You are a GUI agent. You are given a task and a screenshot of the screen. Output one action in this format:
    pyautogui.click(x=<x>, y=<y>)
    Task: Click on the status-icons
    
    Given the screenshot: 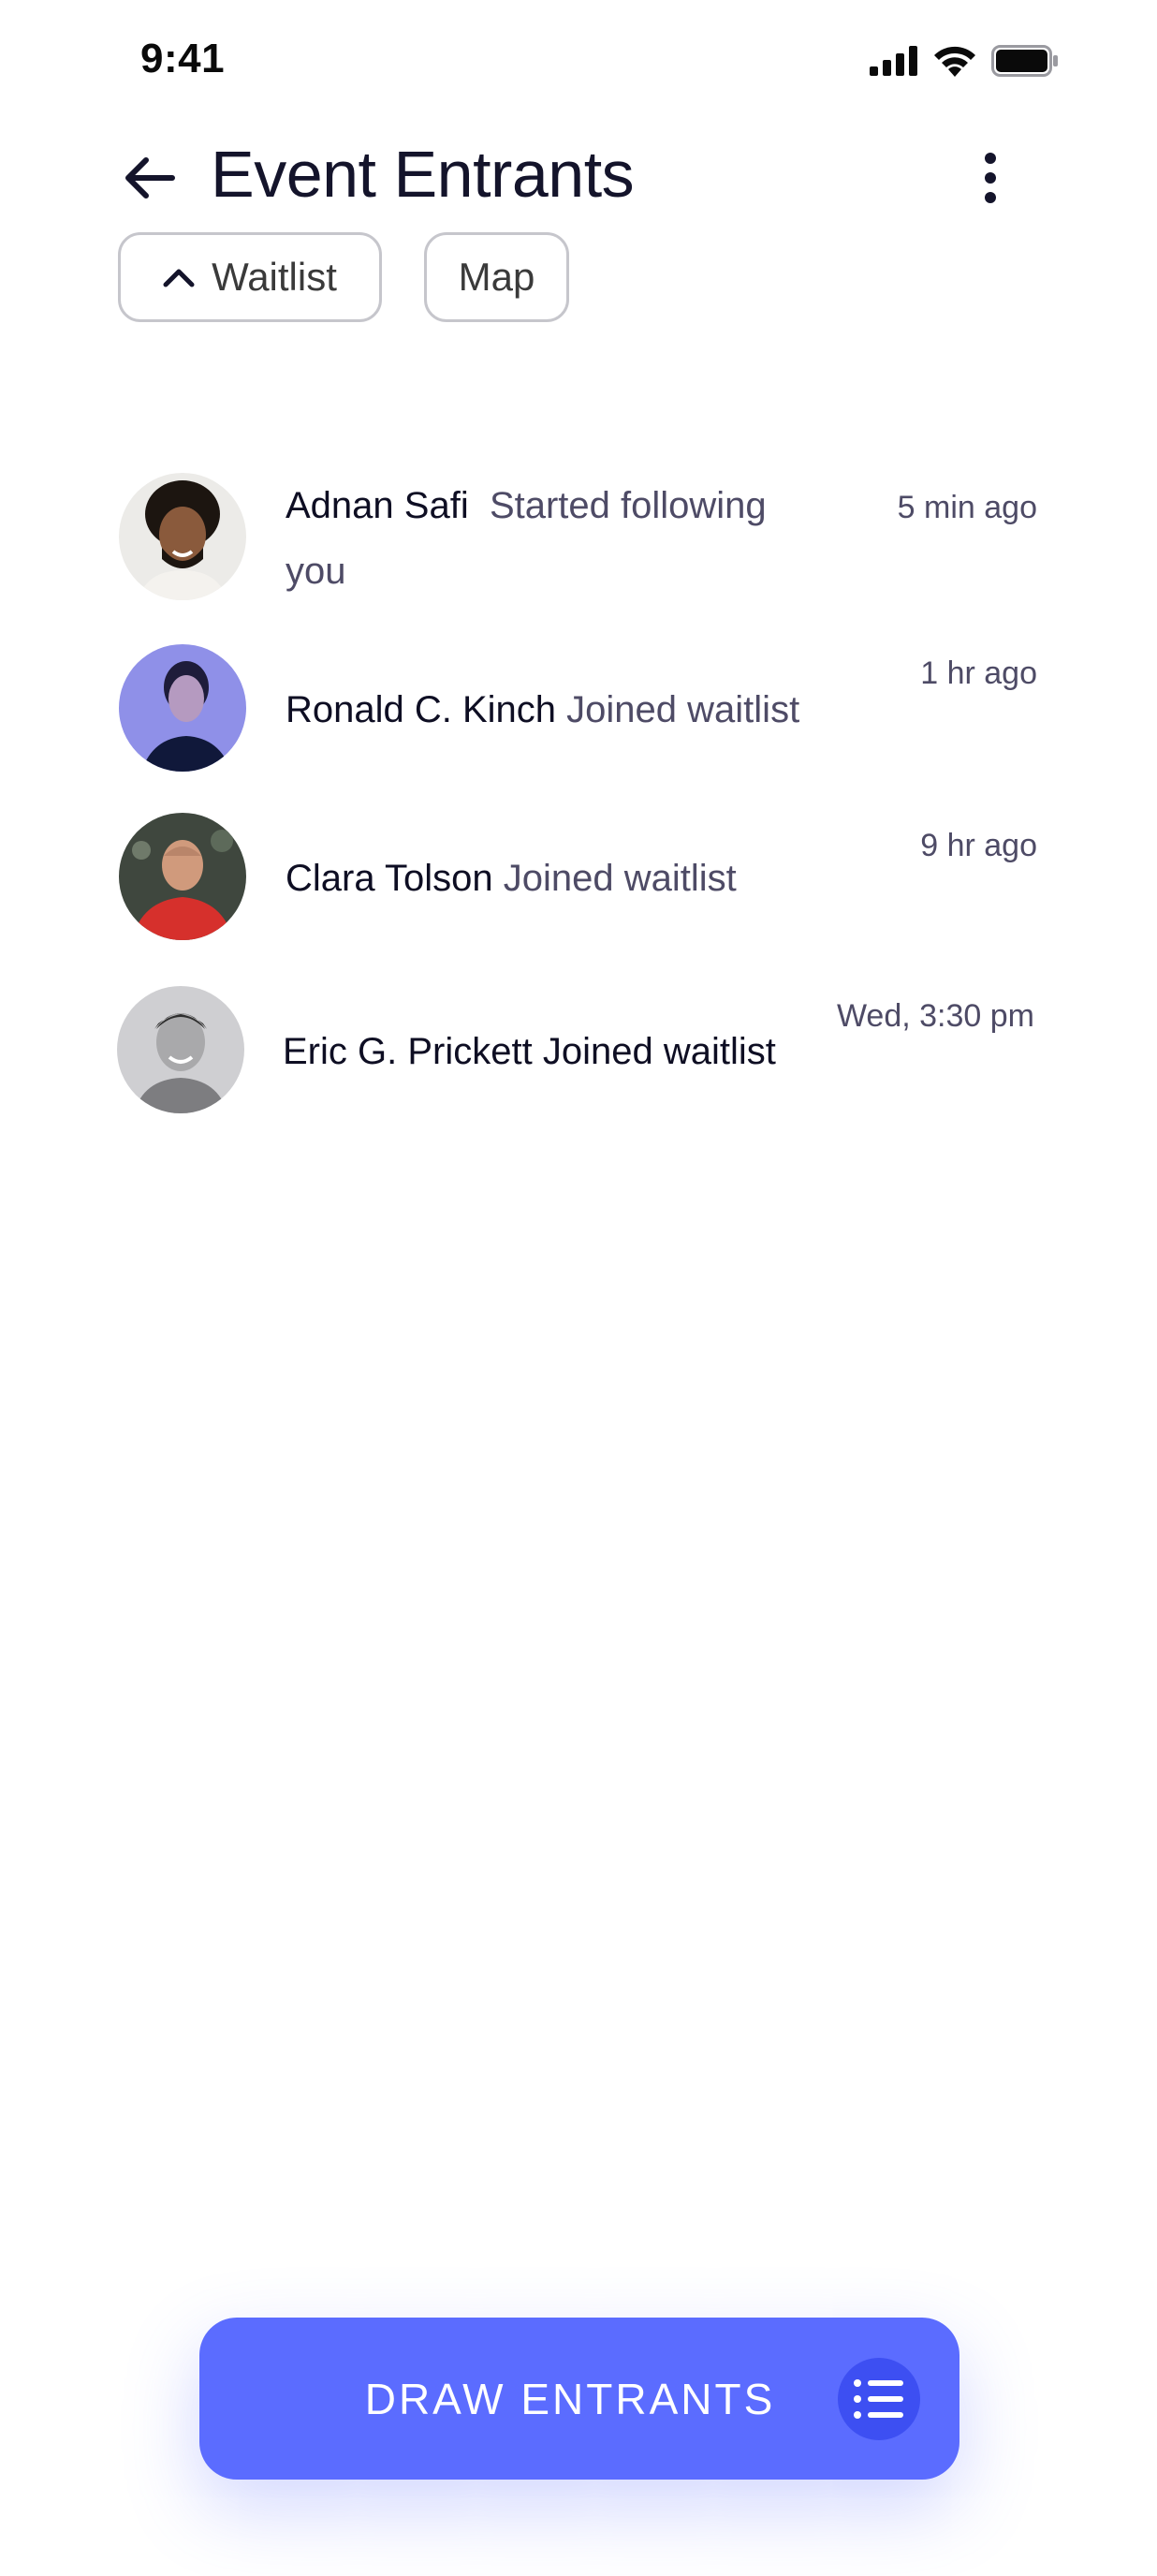 What is the action you would take?
    pyautogui.click(x=965, y=61)
    